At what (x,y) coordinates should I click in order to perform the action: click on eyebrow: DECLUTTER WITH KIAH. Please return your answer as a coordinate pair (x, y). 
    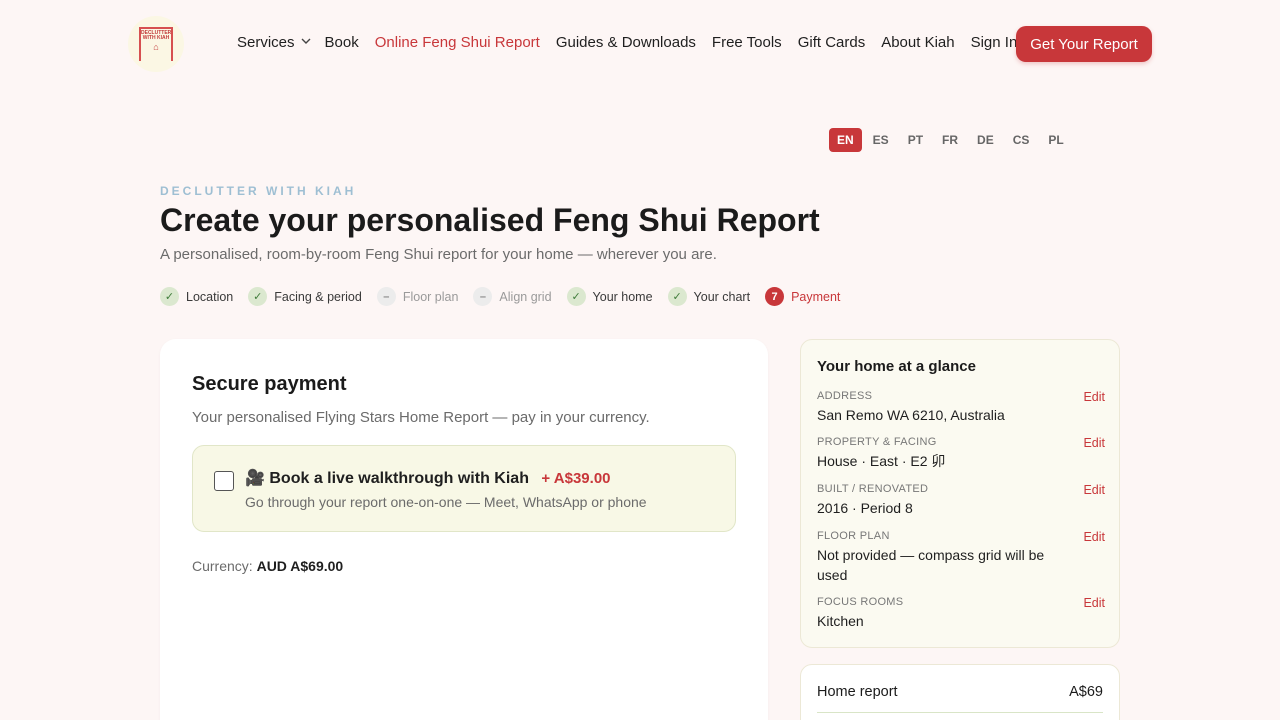
    Looking at the image, I should click on (258, 191).